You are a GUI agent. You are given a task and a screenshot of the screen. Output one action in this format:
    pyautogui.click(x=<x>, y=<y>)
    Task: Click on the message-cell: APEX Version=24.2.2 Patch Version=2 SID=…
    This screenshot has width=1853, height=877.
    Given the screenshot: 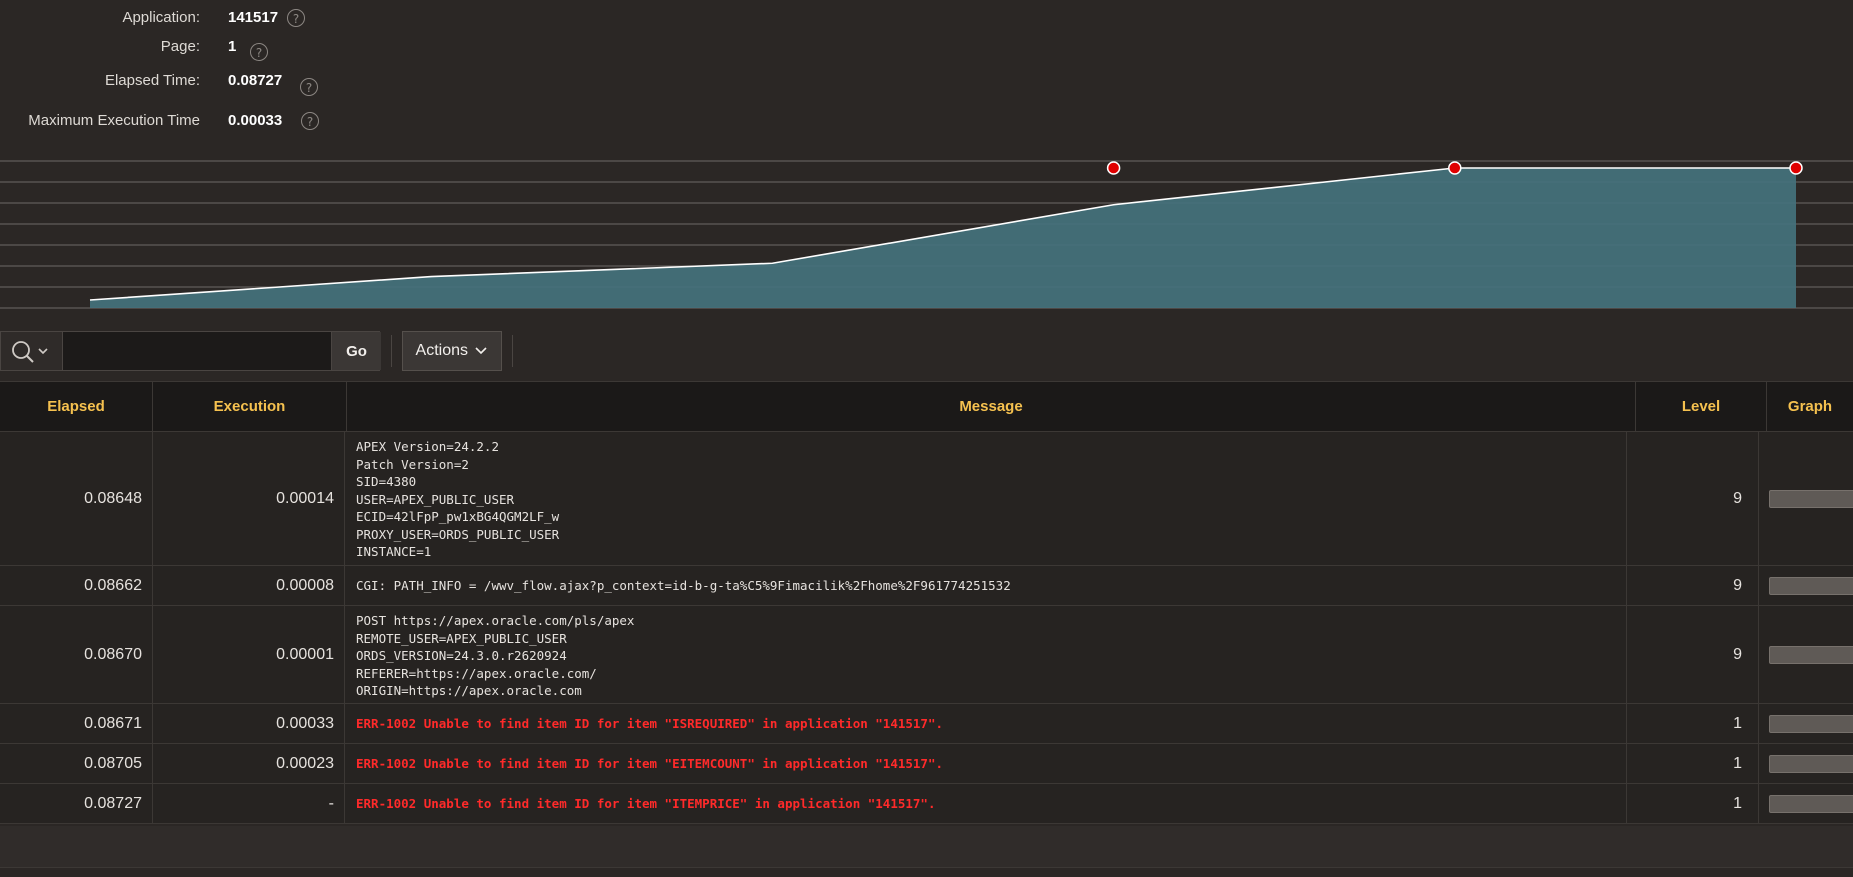 What is the action you would take?
    pyautogui.click(x=985, y=498)
    